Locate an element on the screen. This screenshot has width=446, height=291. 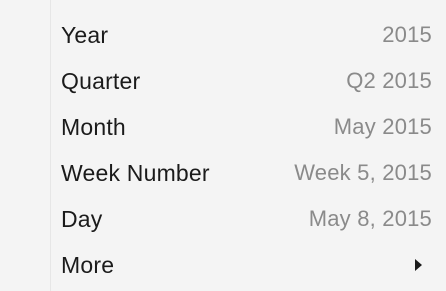
menu-icon-gutter is located at coordinates (25, 145).